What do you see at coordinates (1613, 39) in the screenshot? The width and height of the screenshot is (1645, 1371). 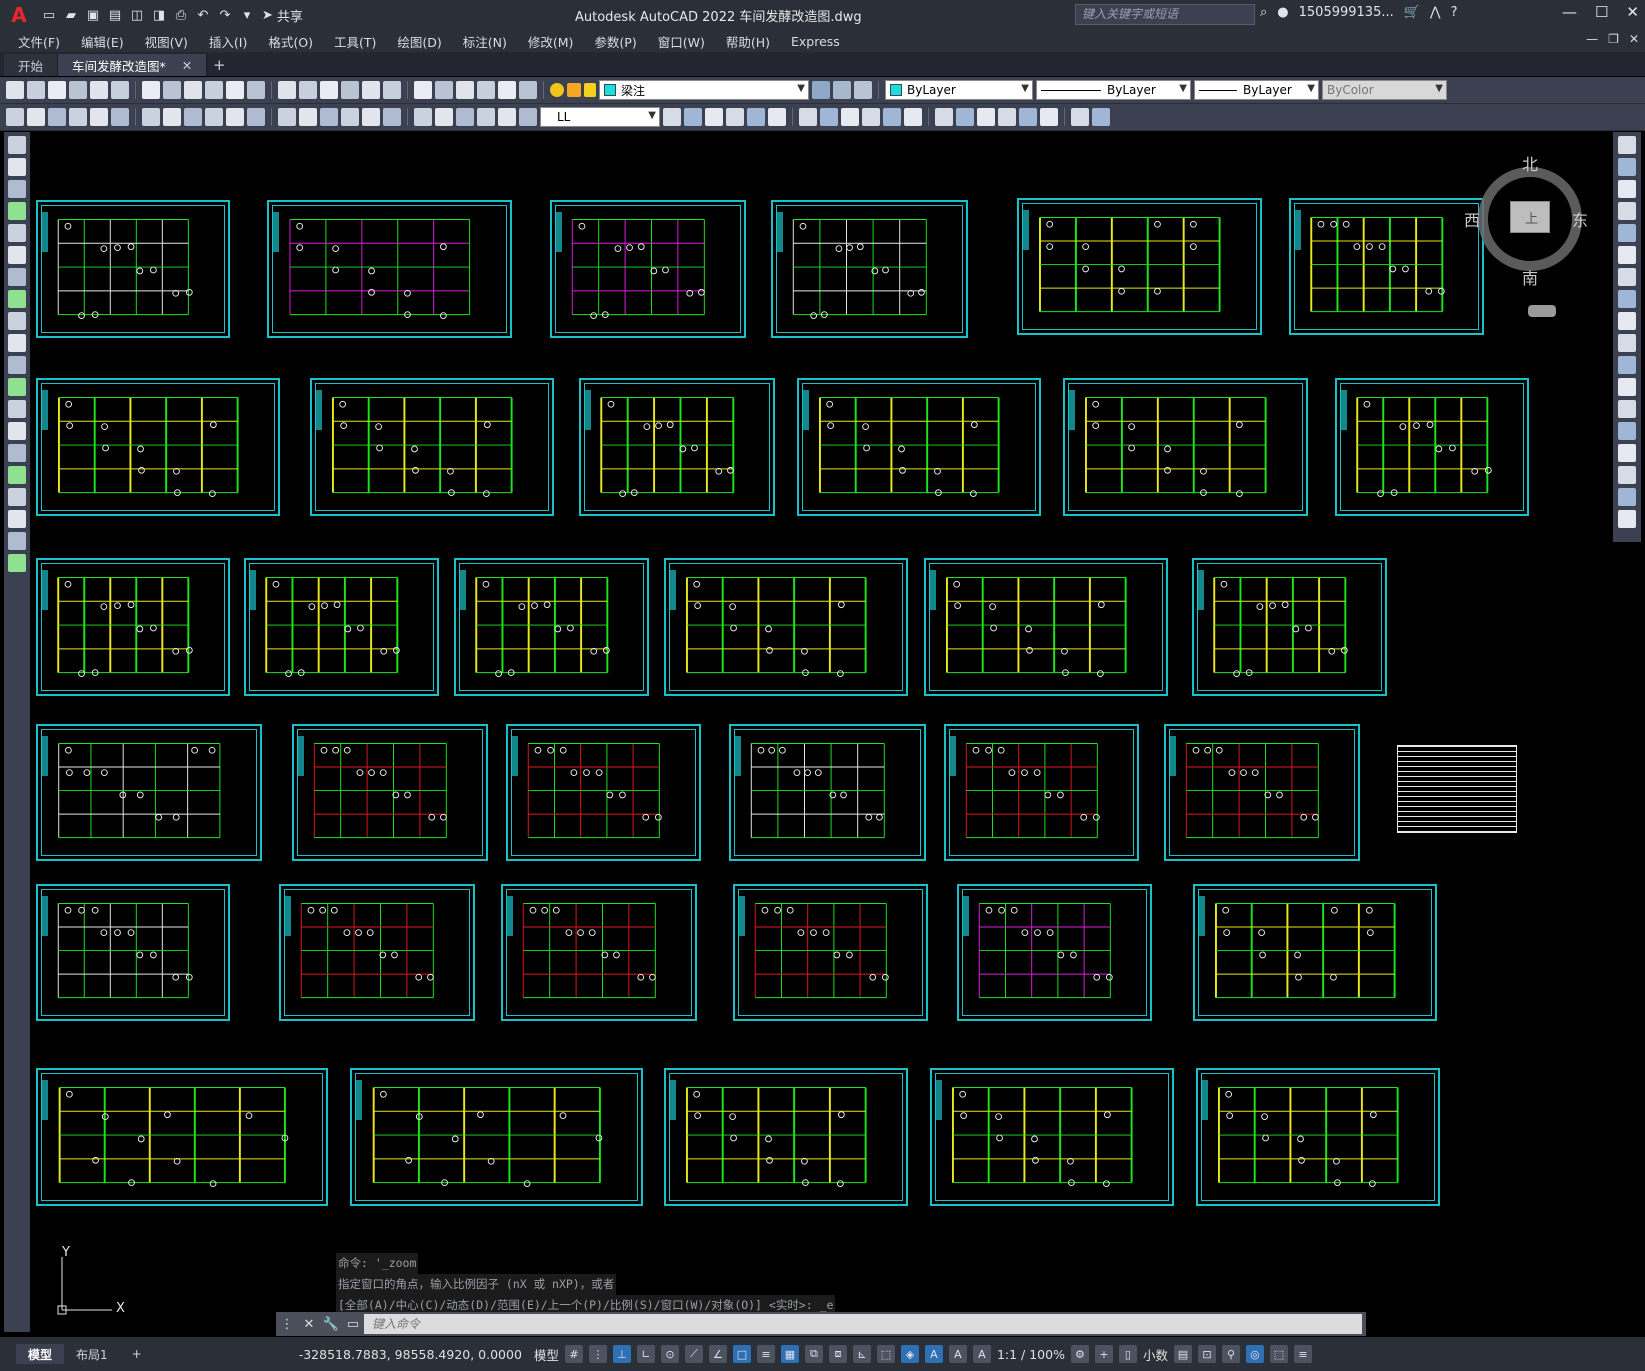 I see `doc-restore-icon: ❐` at bounding box center [1613, 39].